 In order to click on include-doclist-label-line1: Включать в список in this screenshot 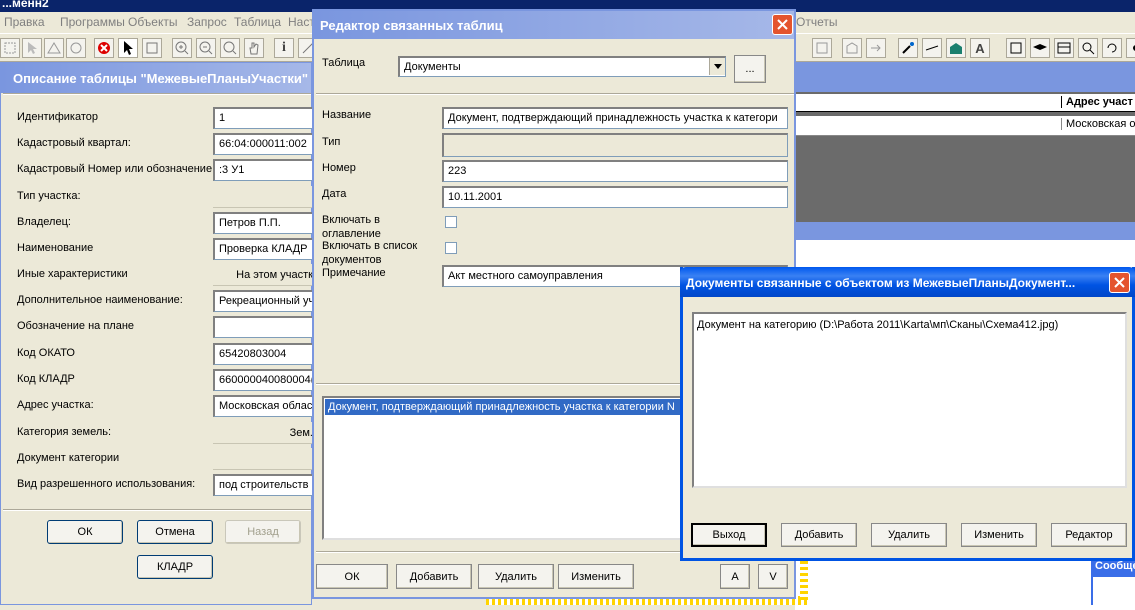, I will do `click(370, 246)`.